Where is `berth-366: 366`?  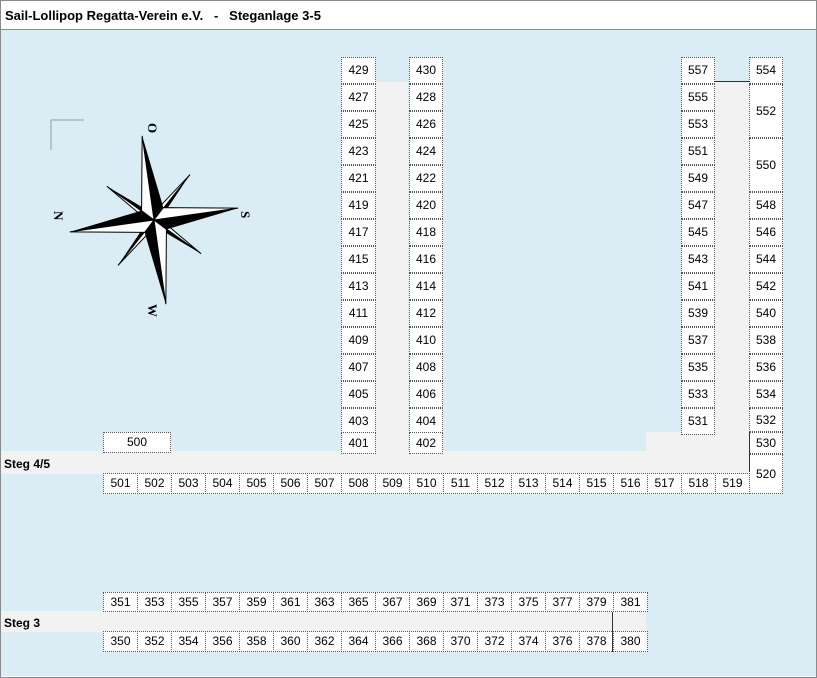 berth-366: 366 is located at coordinates (392, 641).